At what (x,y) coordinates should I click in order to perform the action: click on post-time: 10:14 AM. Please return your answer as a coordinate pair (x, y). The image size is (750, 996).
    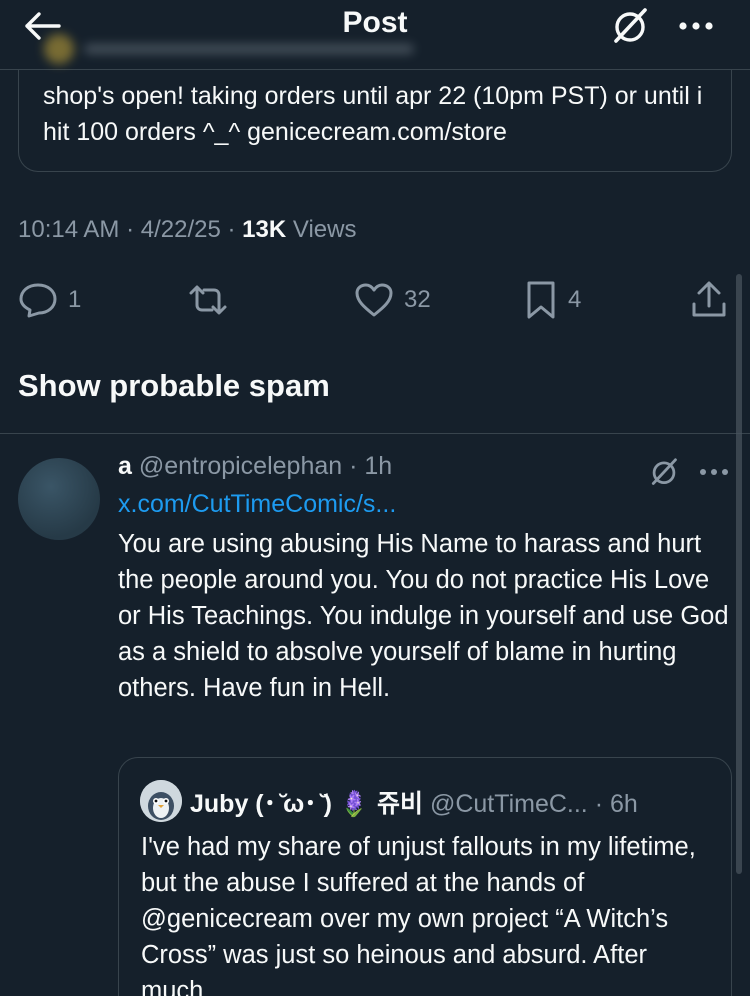
    Looking at the image, I should click on (69, 229).